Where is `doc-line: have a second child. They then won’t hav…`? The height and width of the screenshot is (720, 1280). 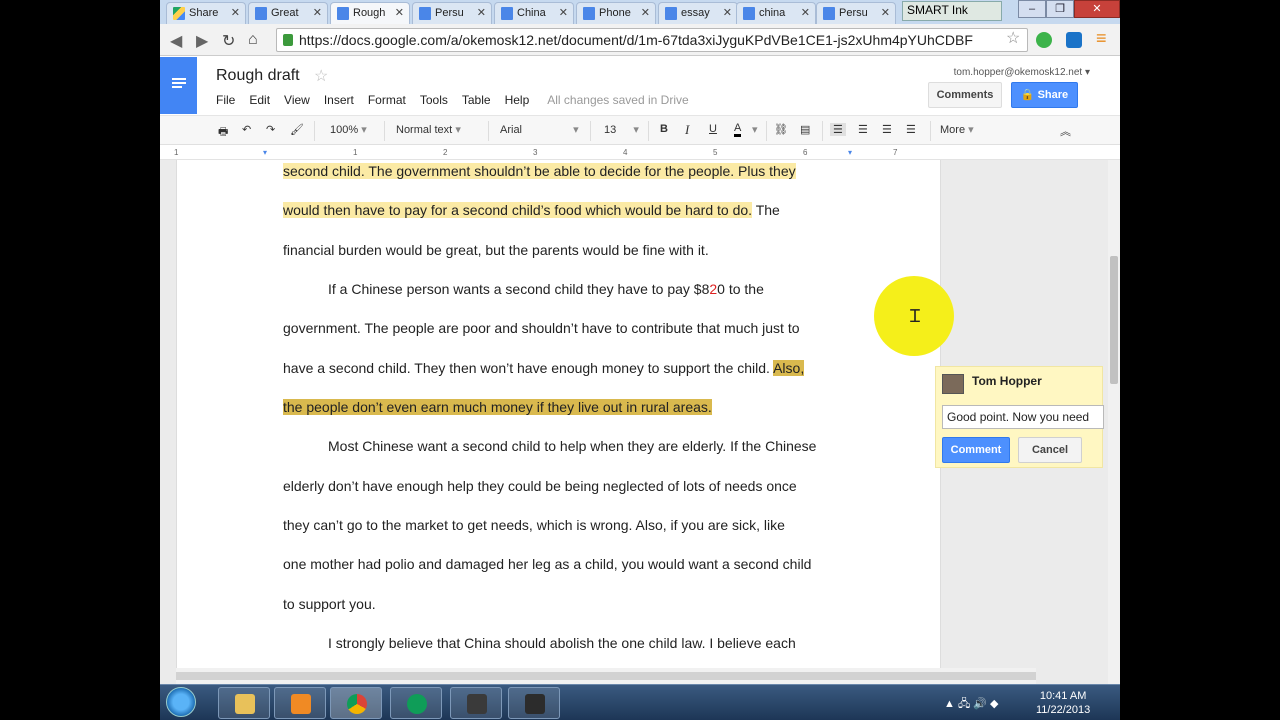
doc-line: have a second child. They then won’t hav… is located at coordinates (544, 368).